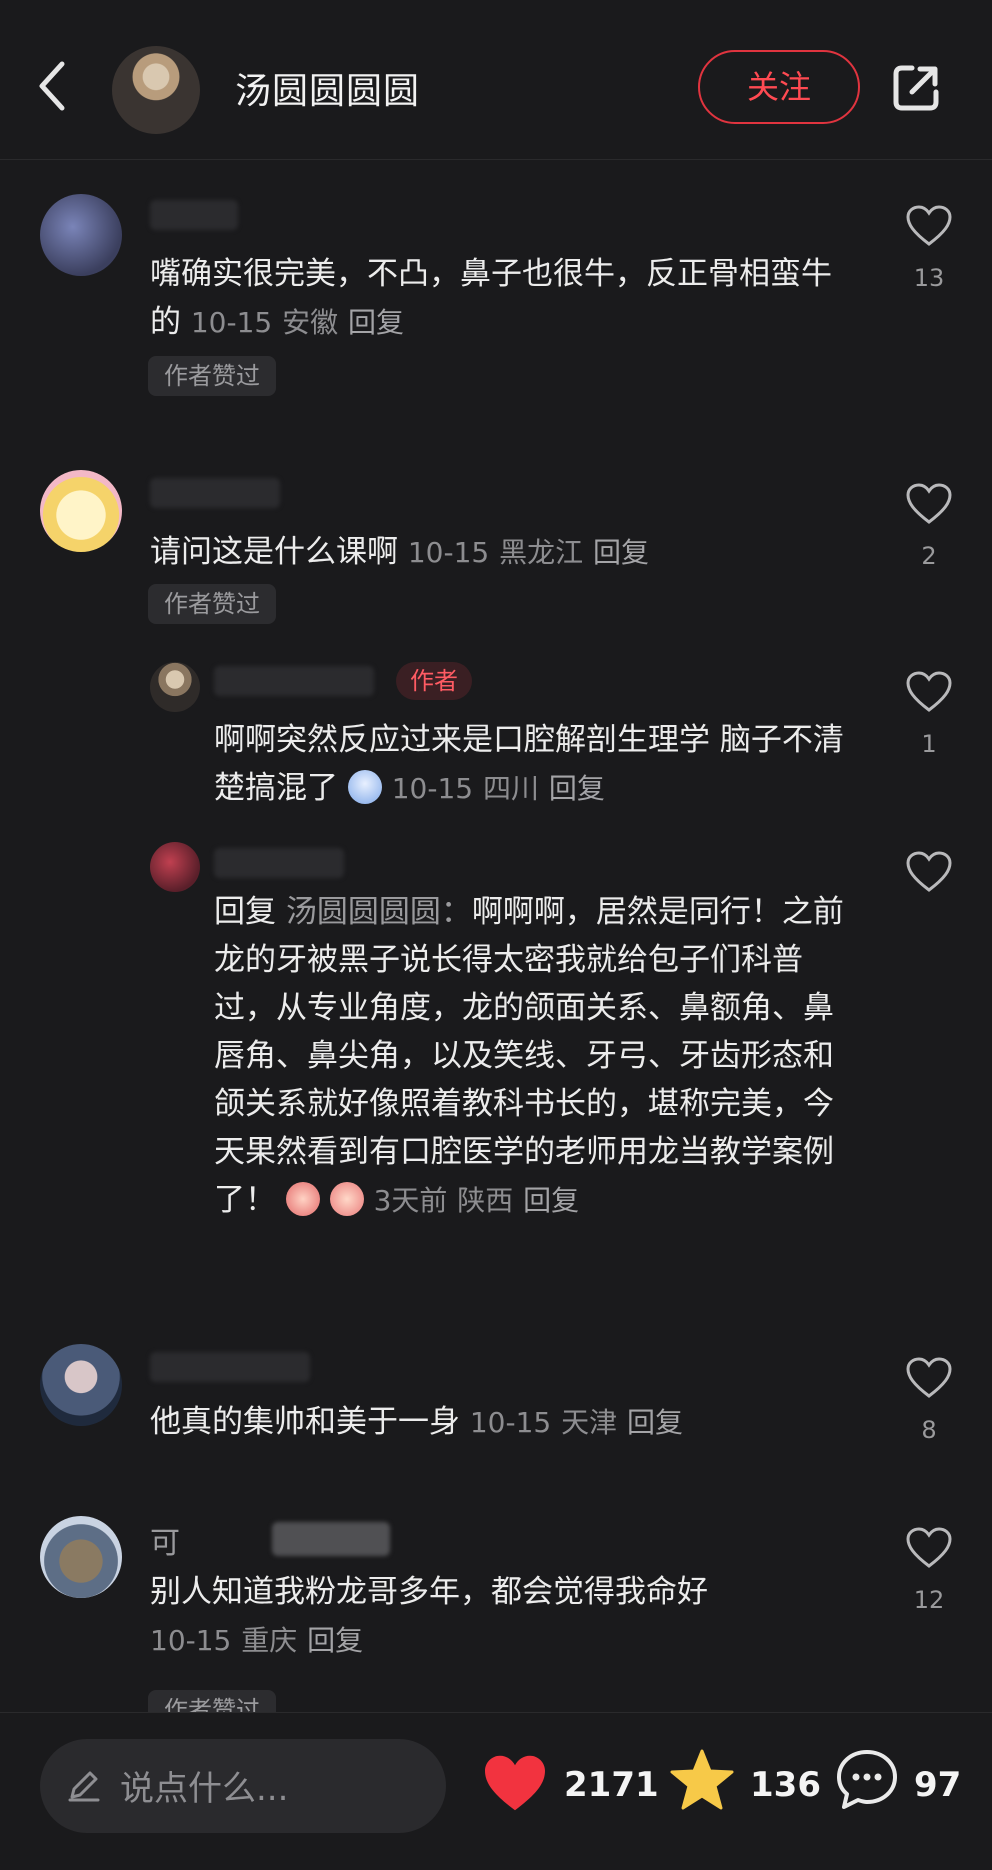 The height and width of the screenshot is (1870, 992). Describe the element at coordinates (744, 1783) in the screenshot. I see `favorite-action: 136` at that location.